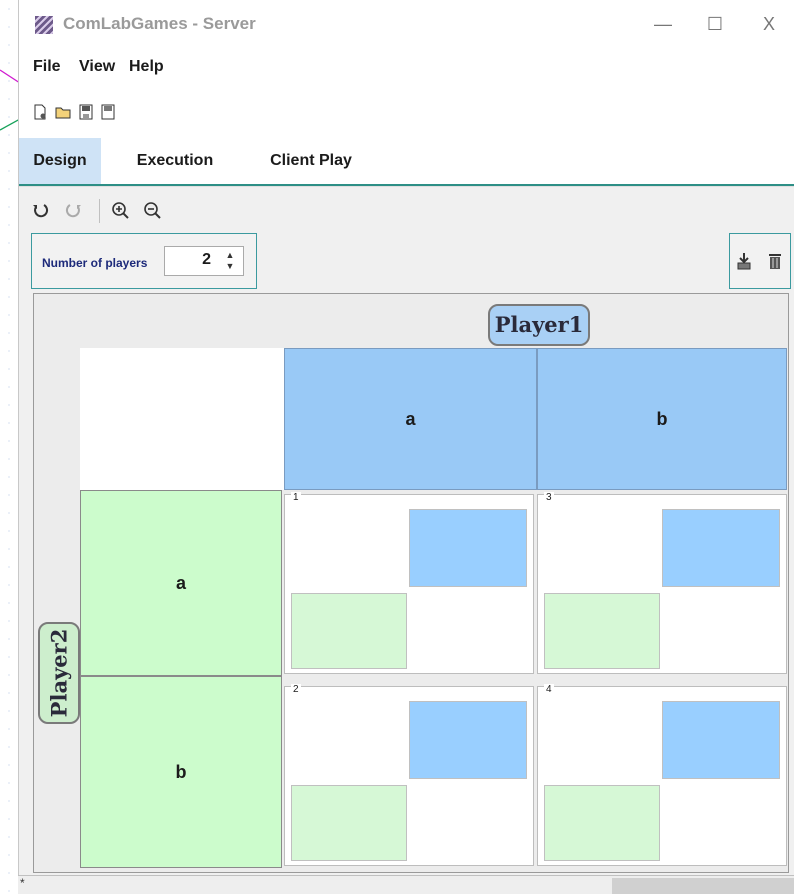 Image resolution: width=794 pixels, height=894 pixels. Describe the element at coordinates (663, 24) in the screenshot. I see `minimize-button: —` at that location.